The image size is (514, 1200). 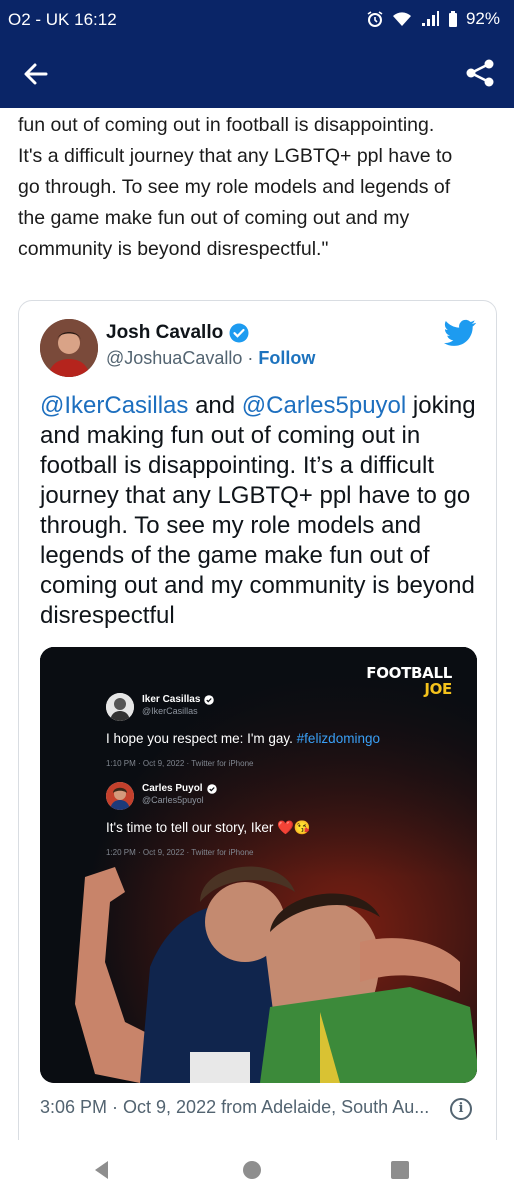 What do you see at coordinates (174, 358) in the screenshot?
I see `author-handle: @JoshuaCavallo` at bounding box center [174, 358].